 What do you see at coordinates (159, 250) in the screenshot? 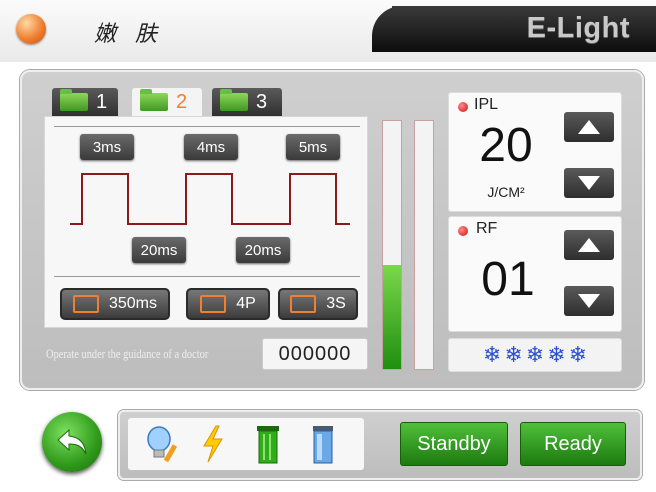
I see `pulse-delay-1-button: 20ms` at bounding box center [159, 250].